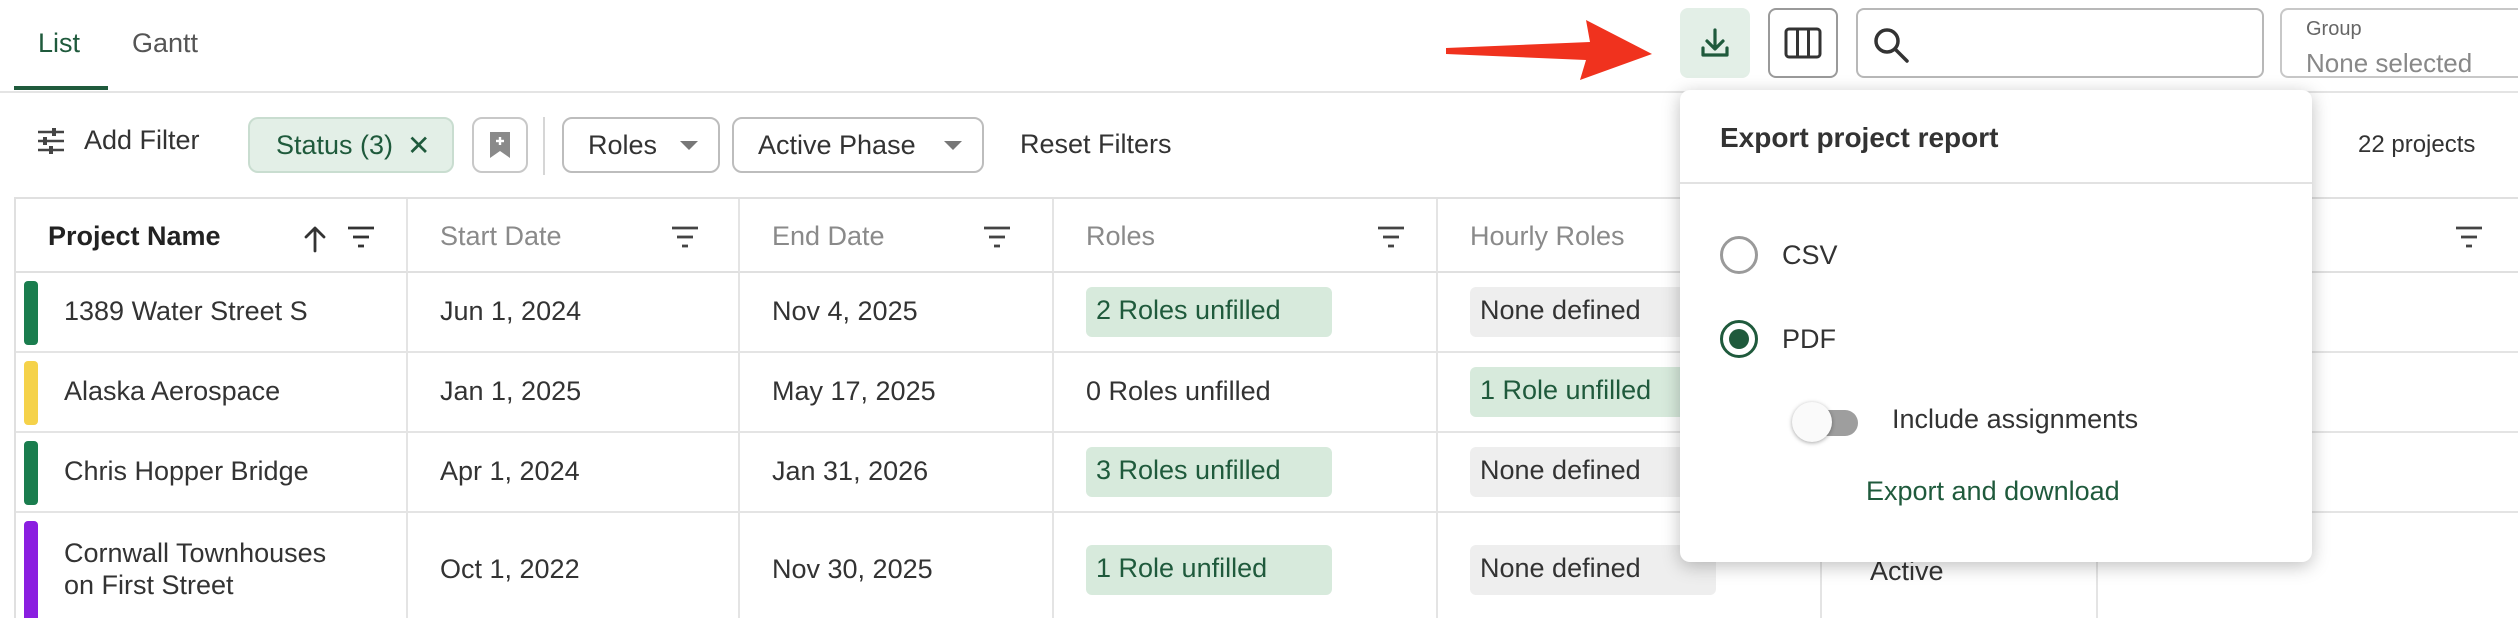 The image size is (2518, 618). What do you see at coordinates (574, 236) in the screenshot?
I see `column-header-start-date: Start Date` at bounding box center [574, 236].